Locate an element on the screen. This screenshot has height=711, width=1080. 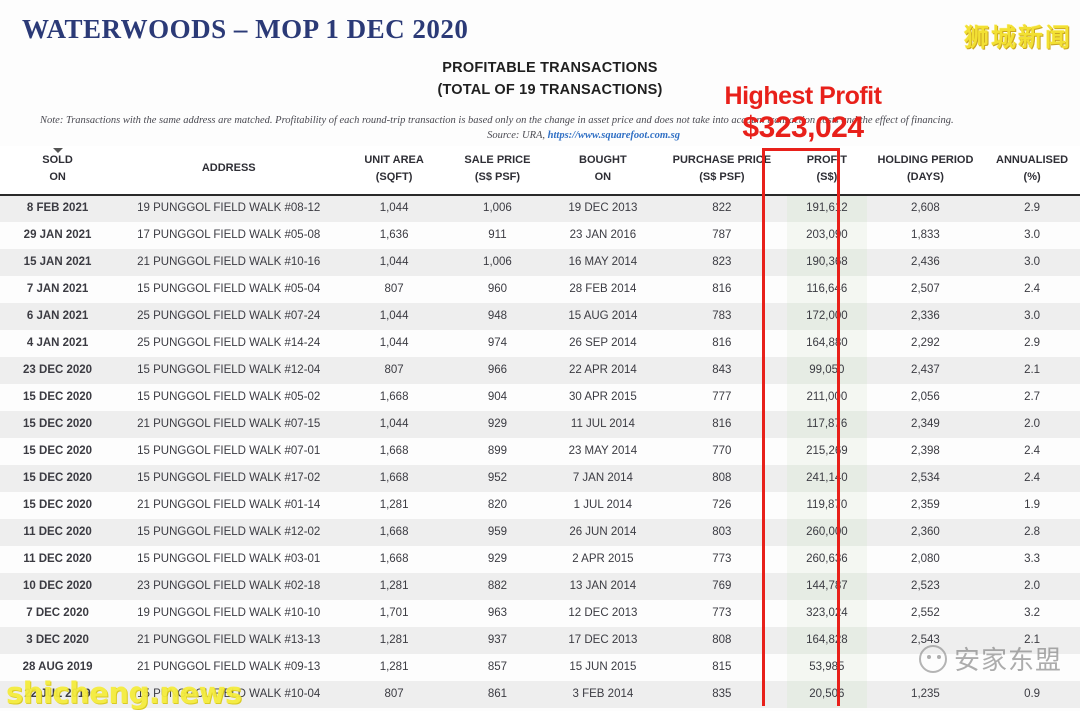
column-header-annualised: ANNUALISED (%) is located at coordinates (1032, 171).